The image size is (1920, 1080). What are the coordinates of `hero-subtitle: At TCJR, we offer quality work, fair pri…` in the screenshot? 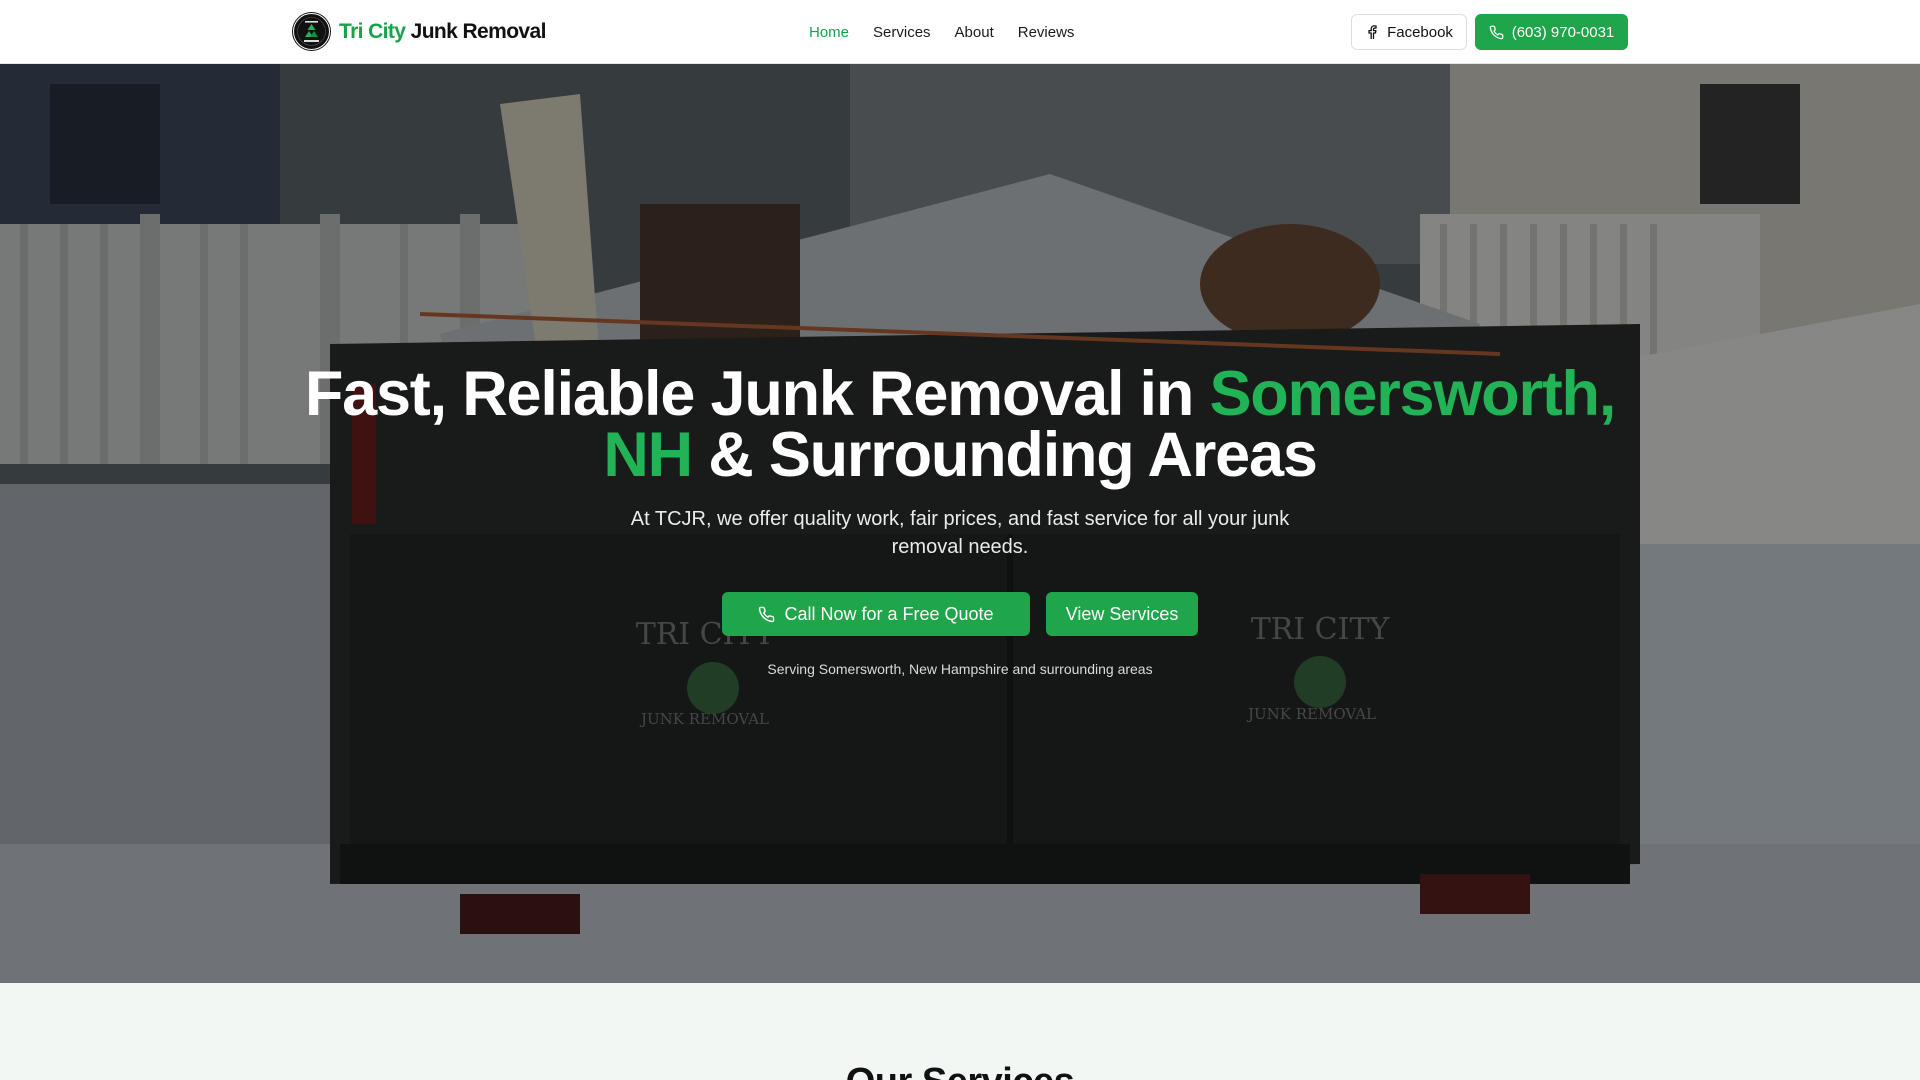 It's located at (960, 533).